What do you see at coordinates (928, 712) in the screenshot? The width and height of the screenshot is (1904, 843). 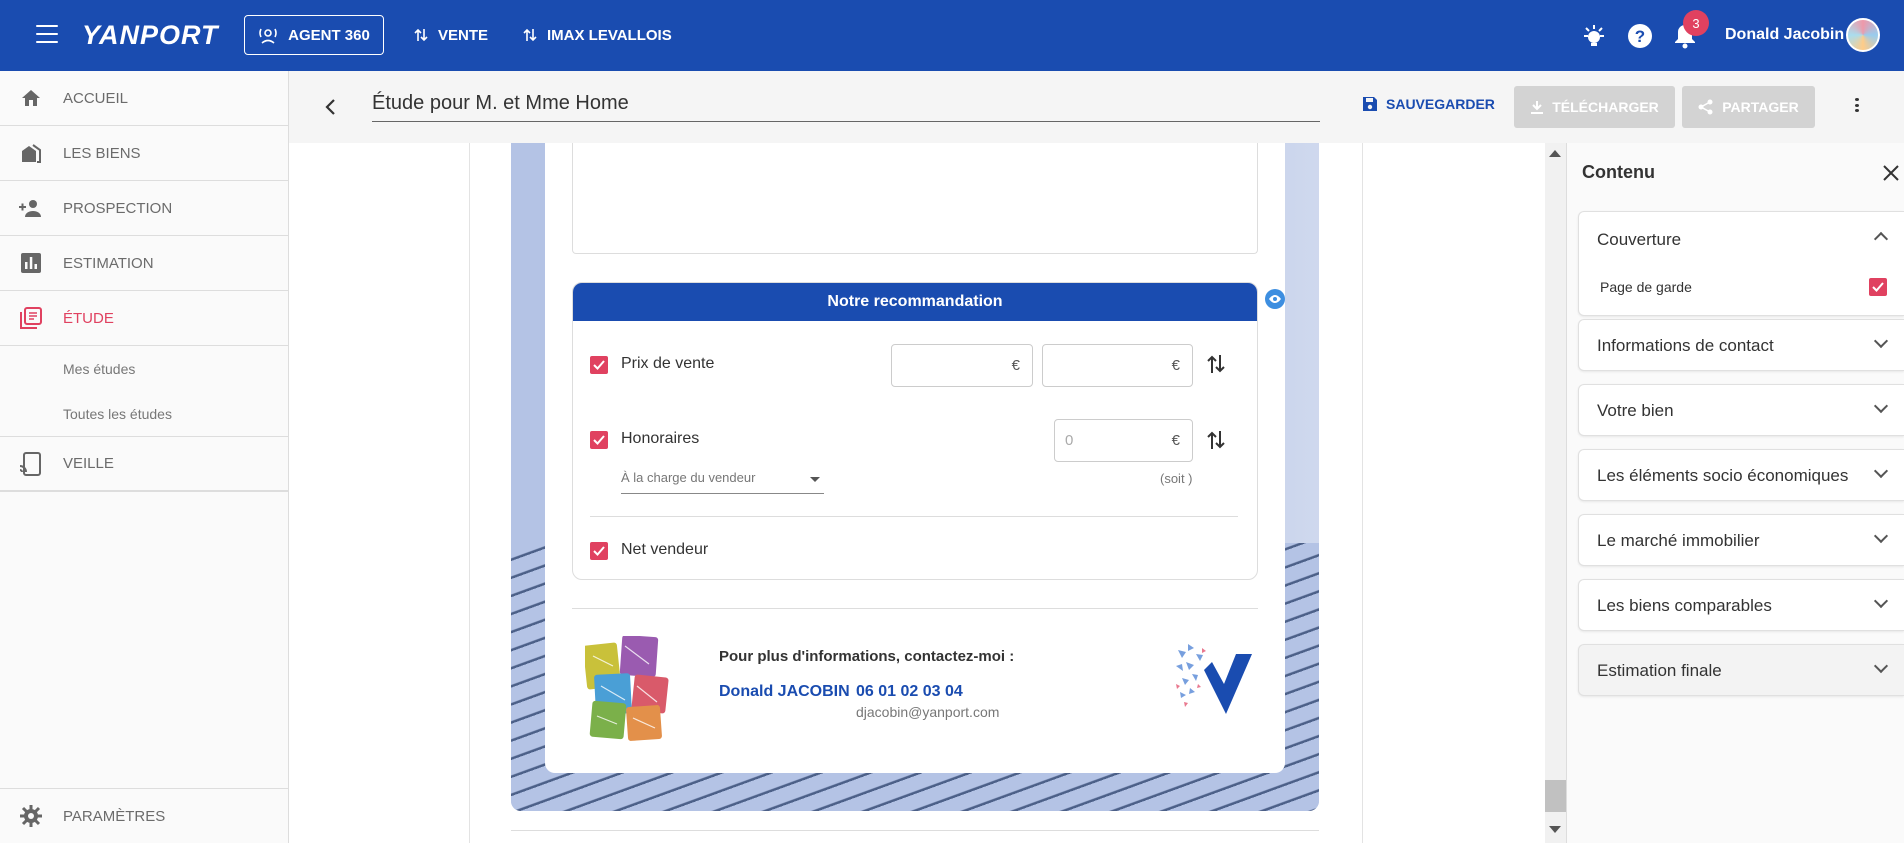 I see `agent-email: djacobin@yanport.com` at bounding box center [928, 712].